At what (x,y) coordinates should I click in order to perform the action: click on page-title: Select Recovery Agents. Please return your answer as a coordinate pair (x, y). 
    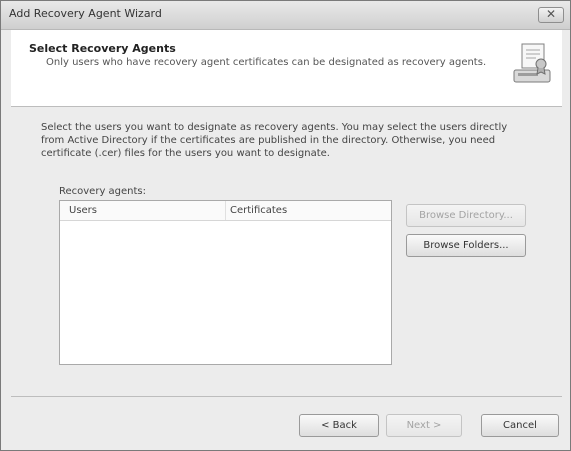
    Looking at the image, I should click on (102, 48).